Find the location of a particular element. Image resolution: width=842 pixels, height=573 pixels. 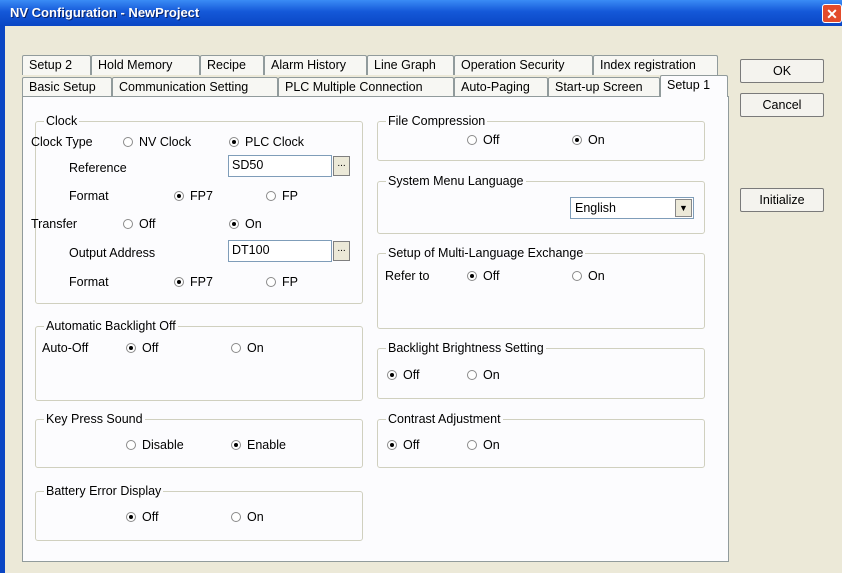

key-press-enable-radio: Enable is located at coordinates (258, 445).